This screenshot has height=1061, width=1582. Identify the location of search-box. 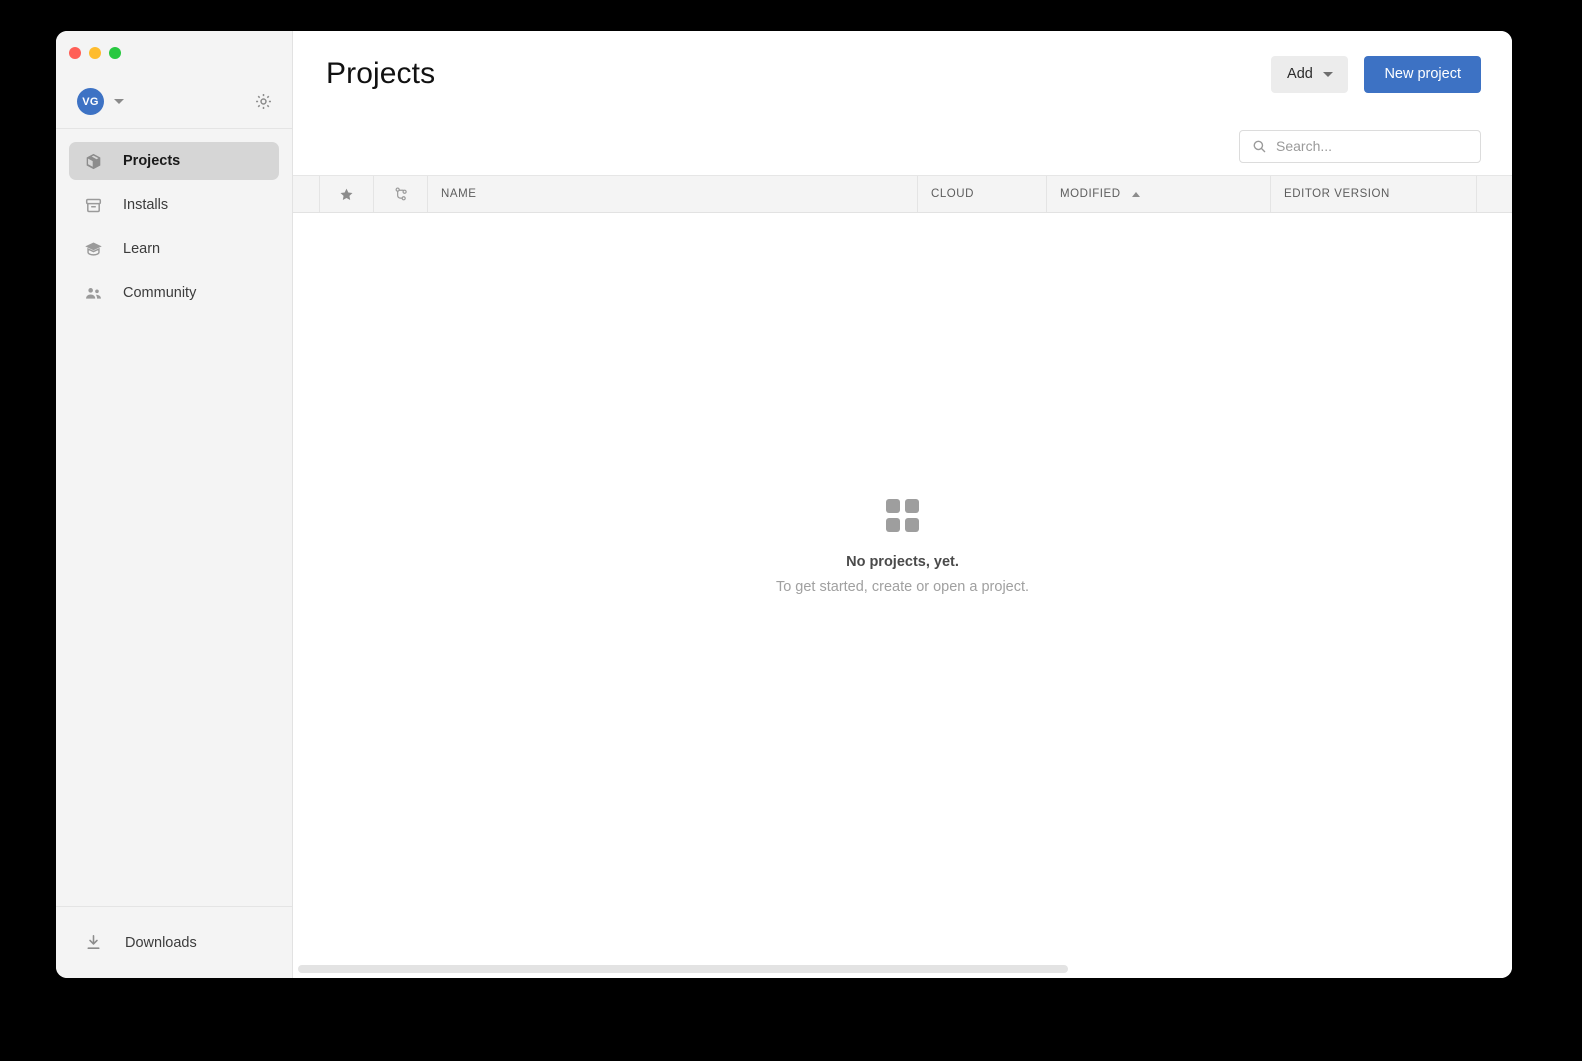
(1360, 146).